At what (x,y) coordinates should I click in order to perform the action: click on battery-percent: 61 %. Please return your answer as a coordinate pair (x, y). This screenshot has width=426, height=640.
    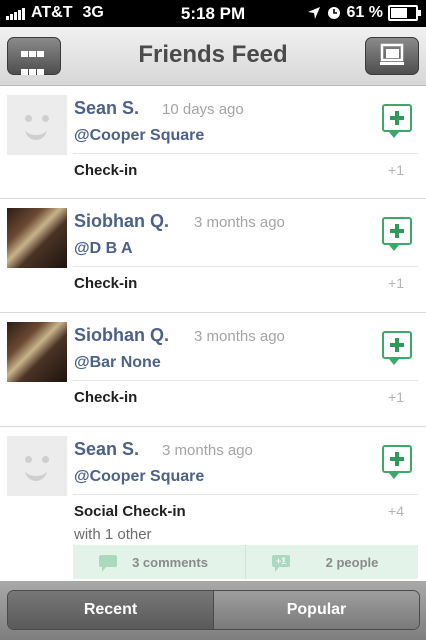
    Looking at the image, I should click on (364, 12).